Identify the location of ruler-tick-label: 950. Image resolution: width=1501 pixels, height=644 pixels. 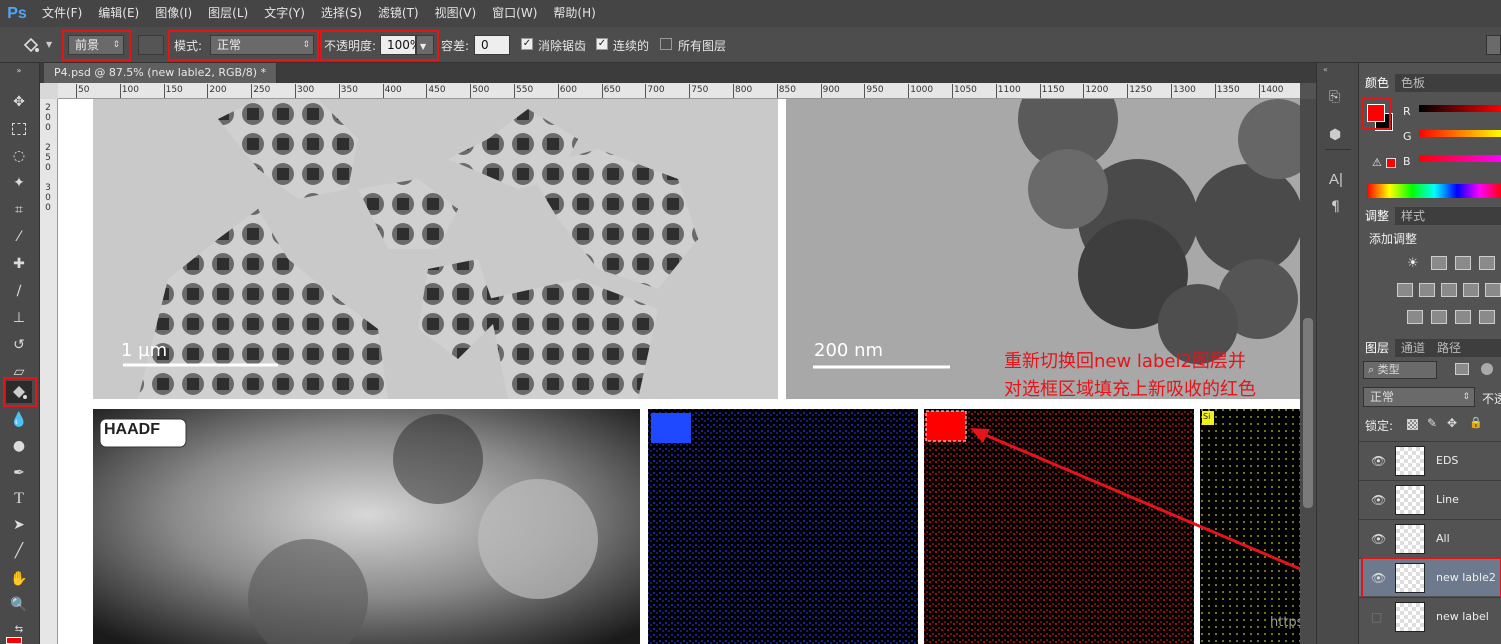
(875, 90).